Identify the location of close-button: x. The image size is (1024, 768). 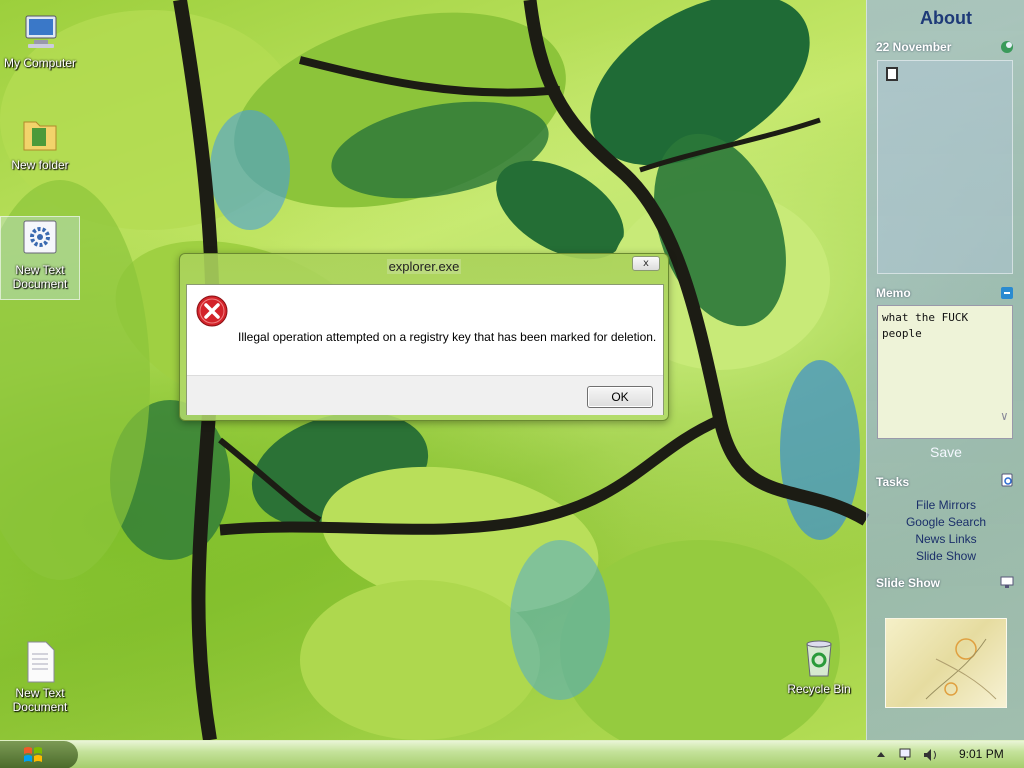
(646, 263).